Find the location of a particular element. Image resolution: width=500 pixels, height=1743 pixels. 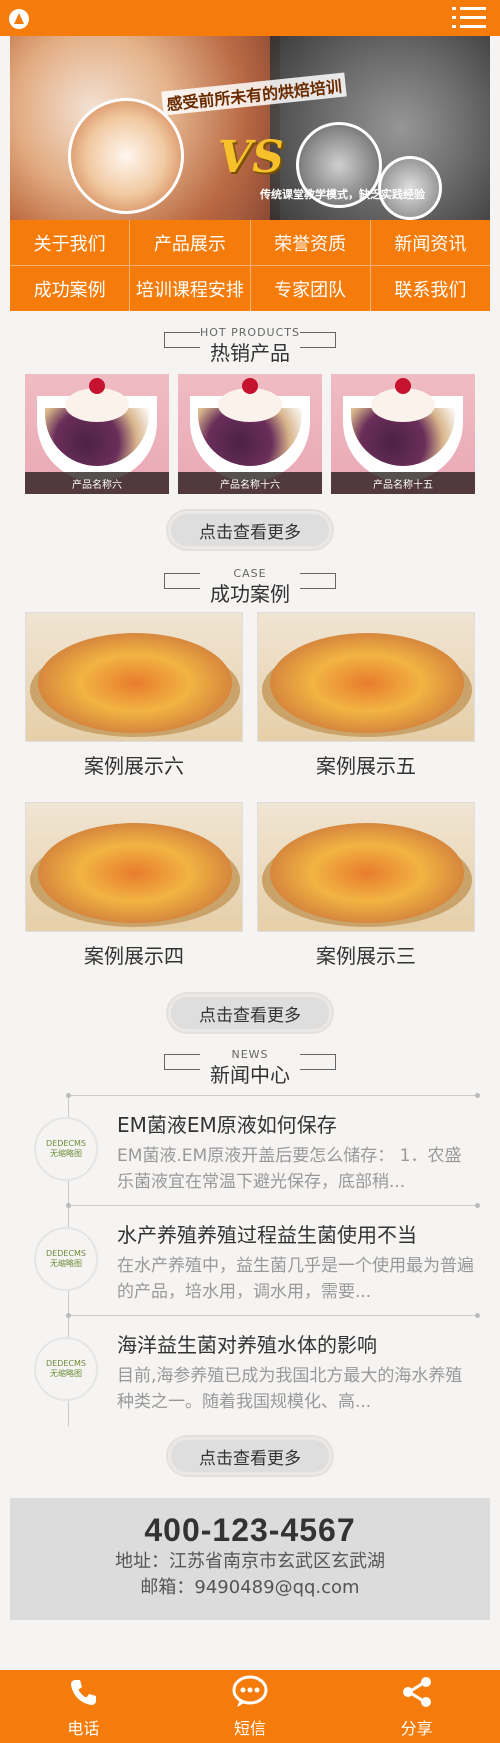

top-bar is located at coordinates (250, 18).